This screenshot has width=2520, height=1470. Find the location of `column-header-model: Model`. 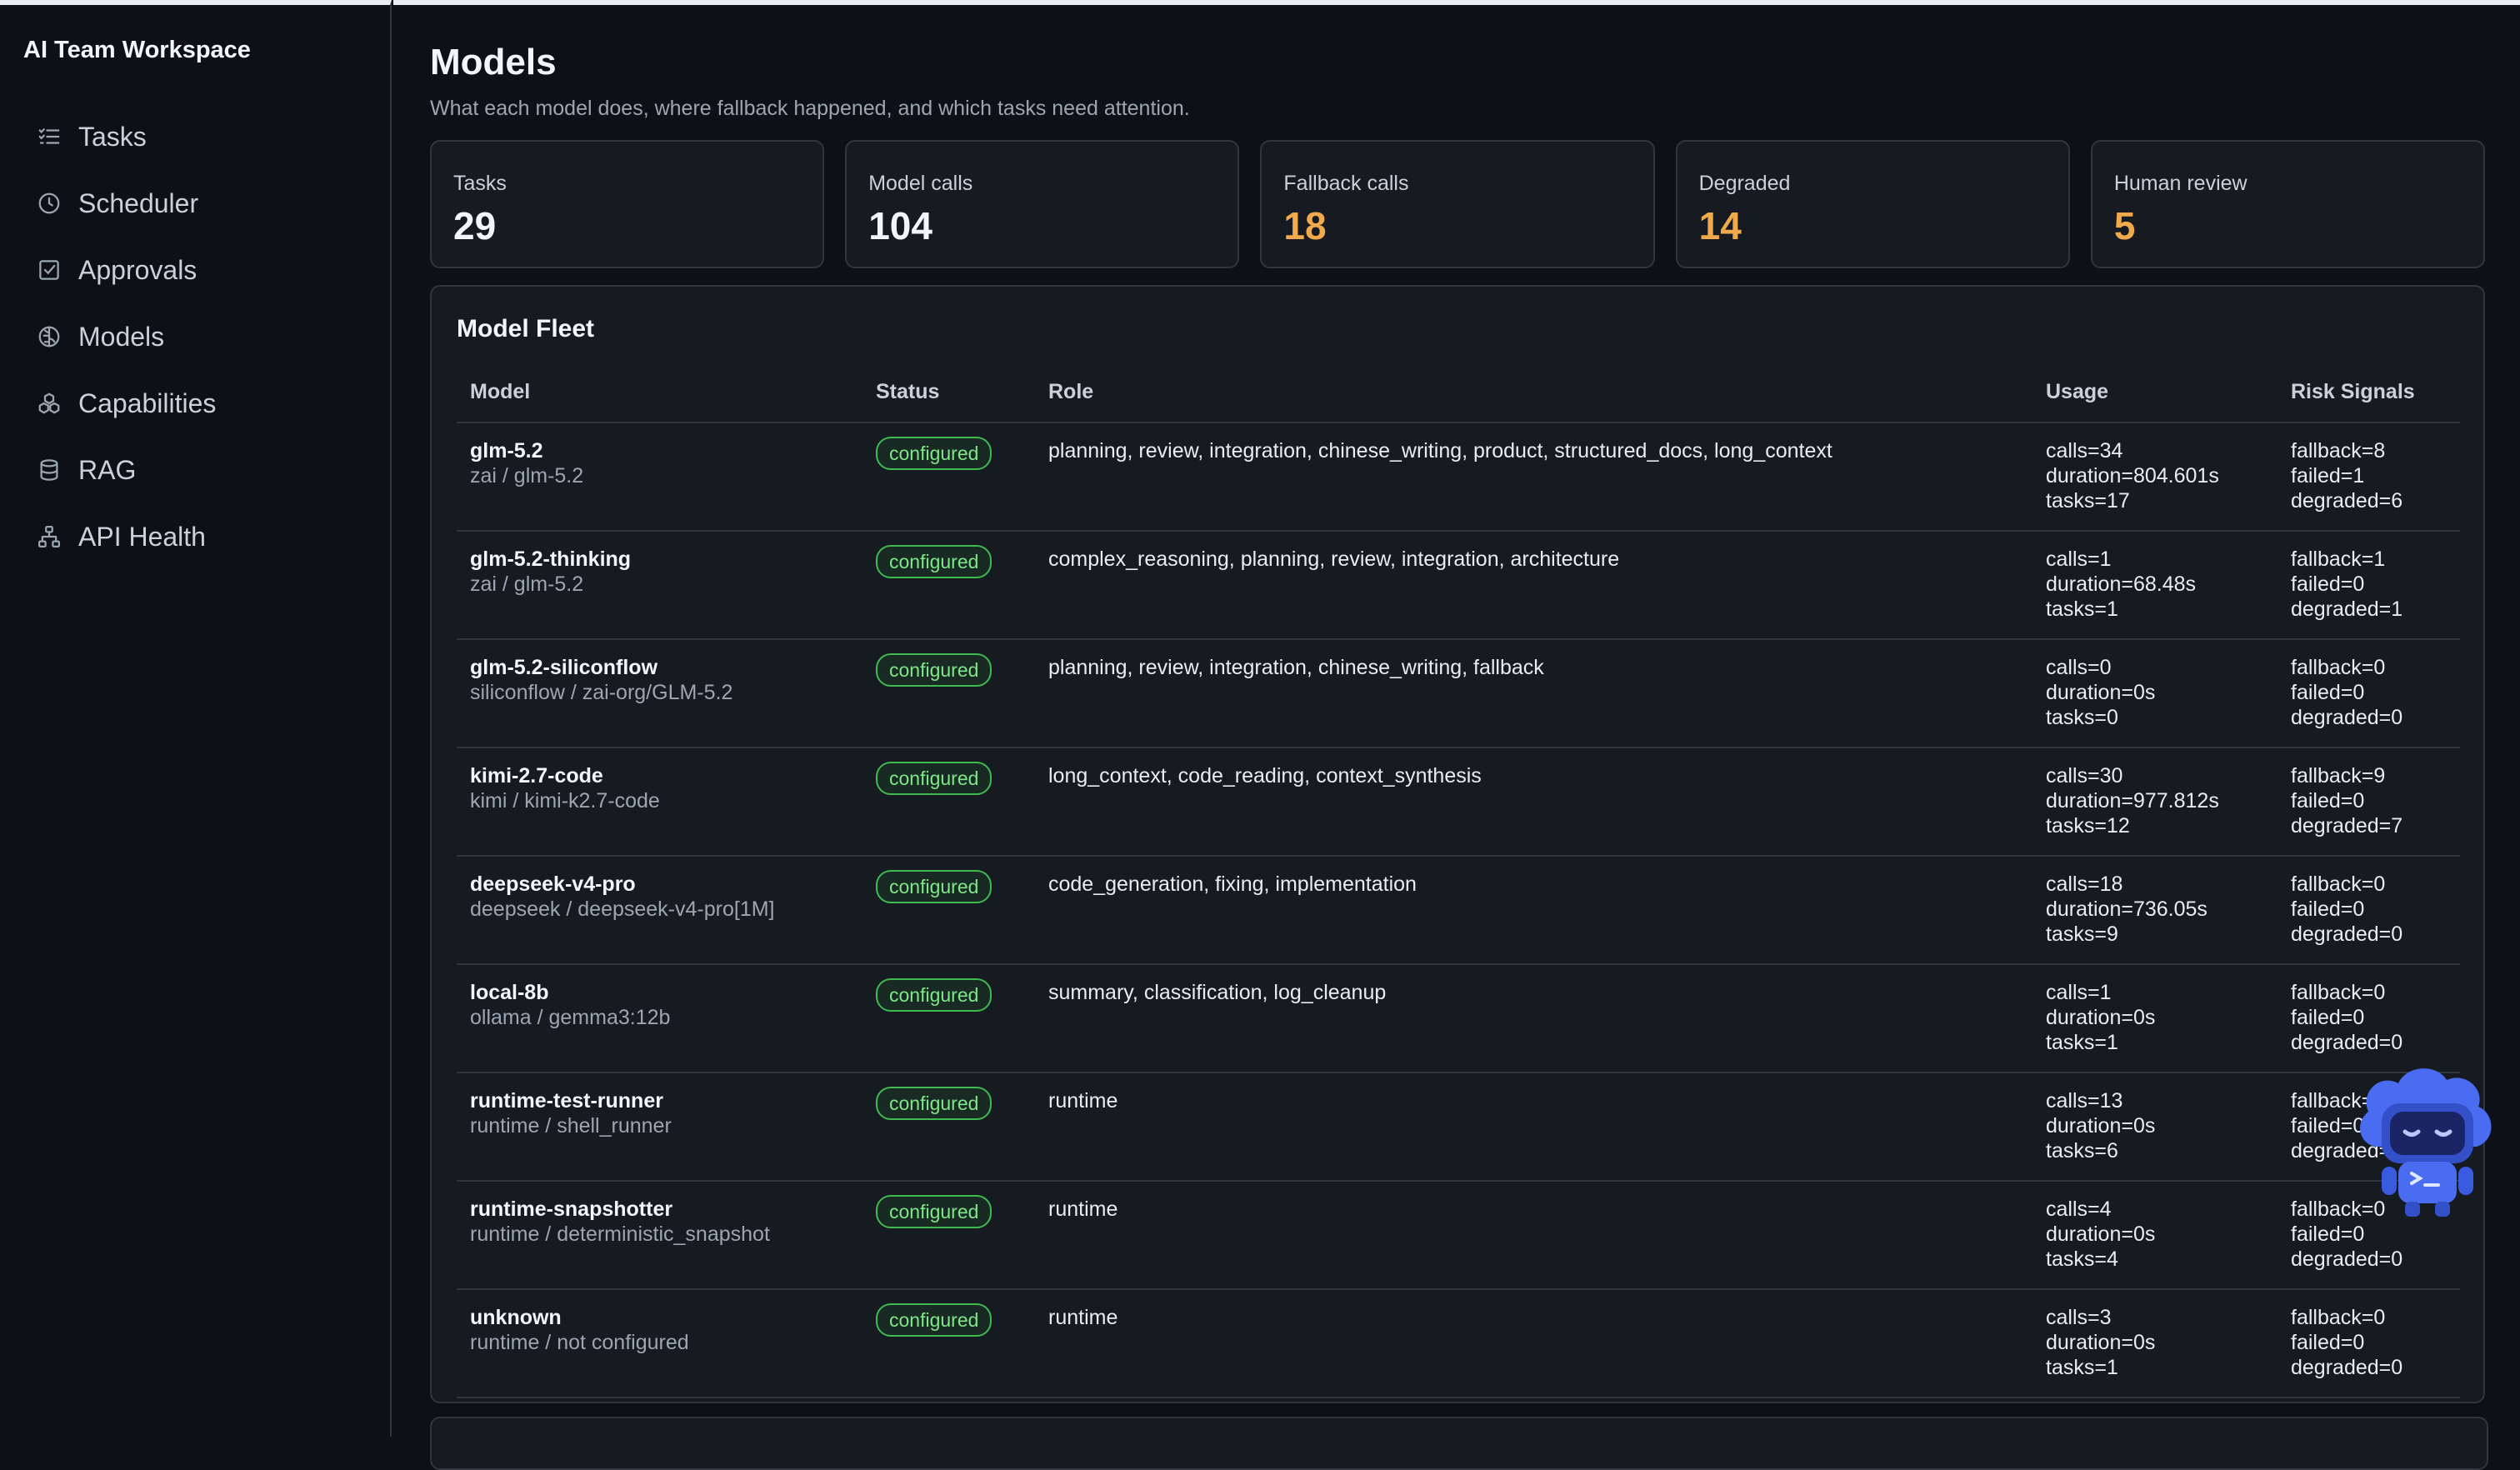

column-header-model: Model is located at coordinates (659, 392).